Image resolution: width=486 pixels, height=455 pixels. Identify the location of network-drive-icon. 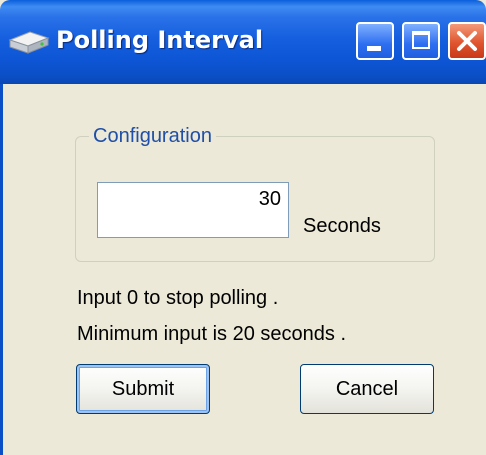
(29, 42).